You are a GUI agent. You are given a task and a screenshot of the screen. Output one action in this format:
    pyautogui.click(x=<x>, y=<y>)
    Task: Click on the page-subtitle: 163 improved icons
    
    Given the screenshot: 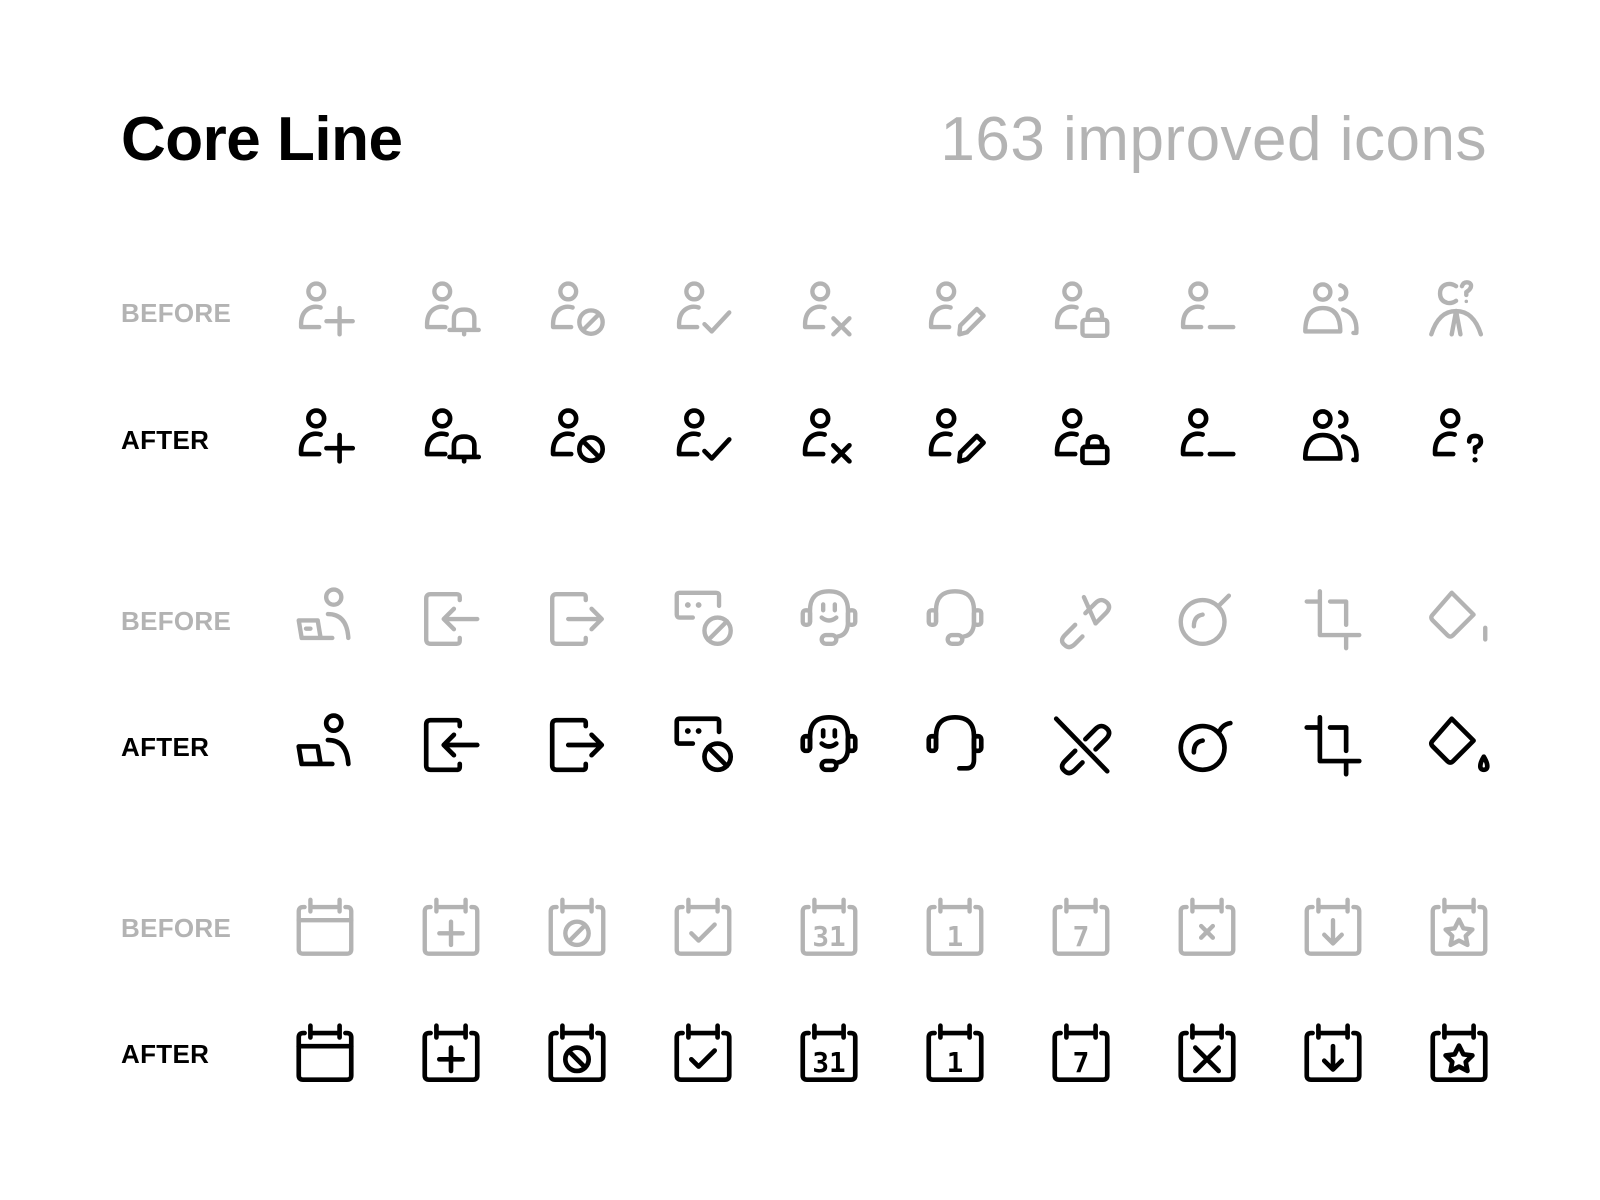 What is the action you would take?
    pyautogui.click(x=1213, y=139)
    